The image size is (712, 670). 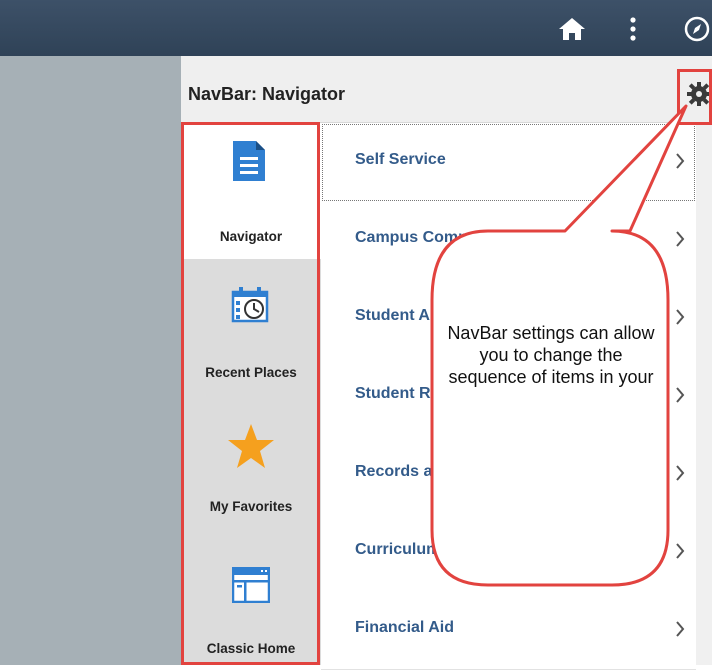 What do you see at coordinates (697, 31) in the screenshot?
I see `navbar-compass-icon` at bounding box center [697, 31].